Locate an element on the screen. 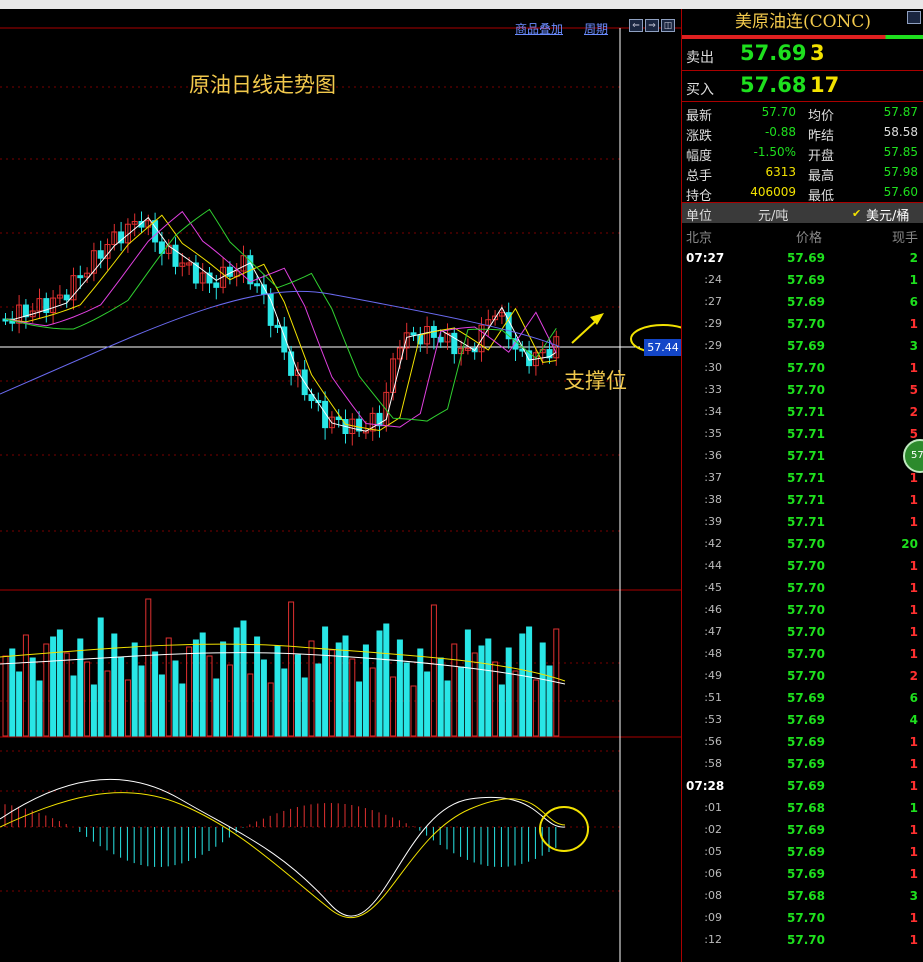 This screenshot has width=923, height=962. dea-line is located at coordinates (283, 855).